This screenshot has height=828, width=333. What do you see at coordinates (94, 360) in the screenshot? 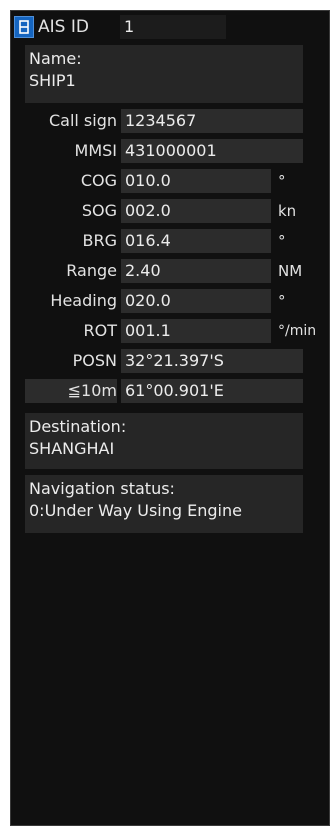
I see `posn-label: POSN` at bounding box center [94, 360].